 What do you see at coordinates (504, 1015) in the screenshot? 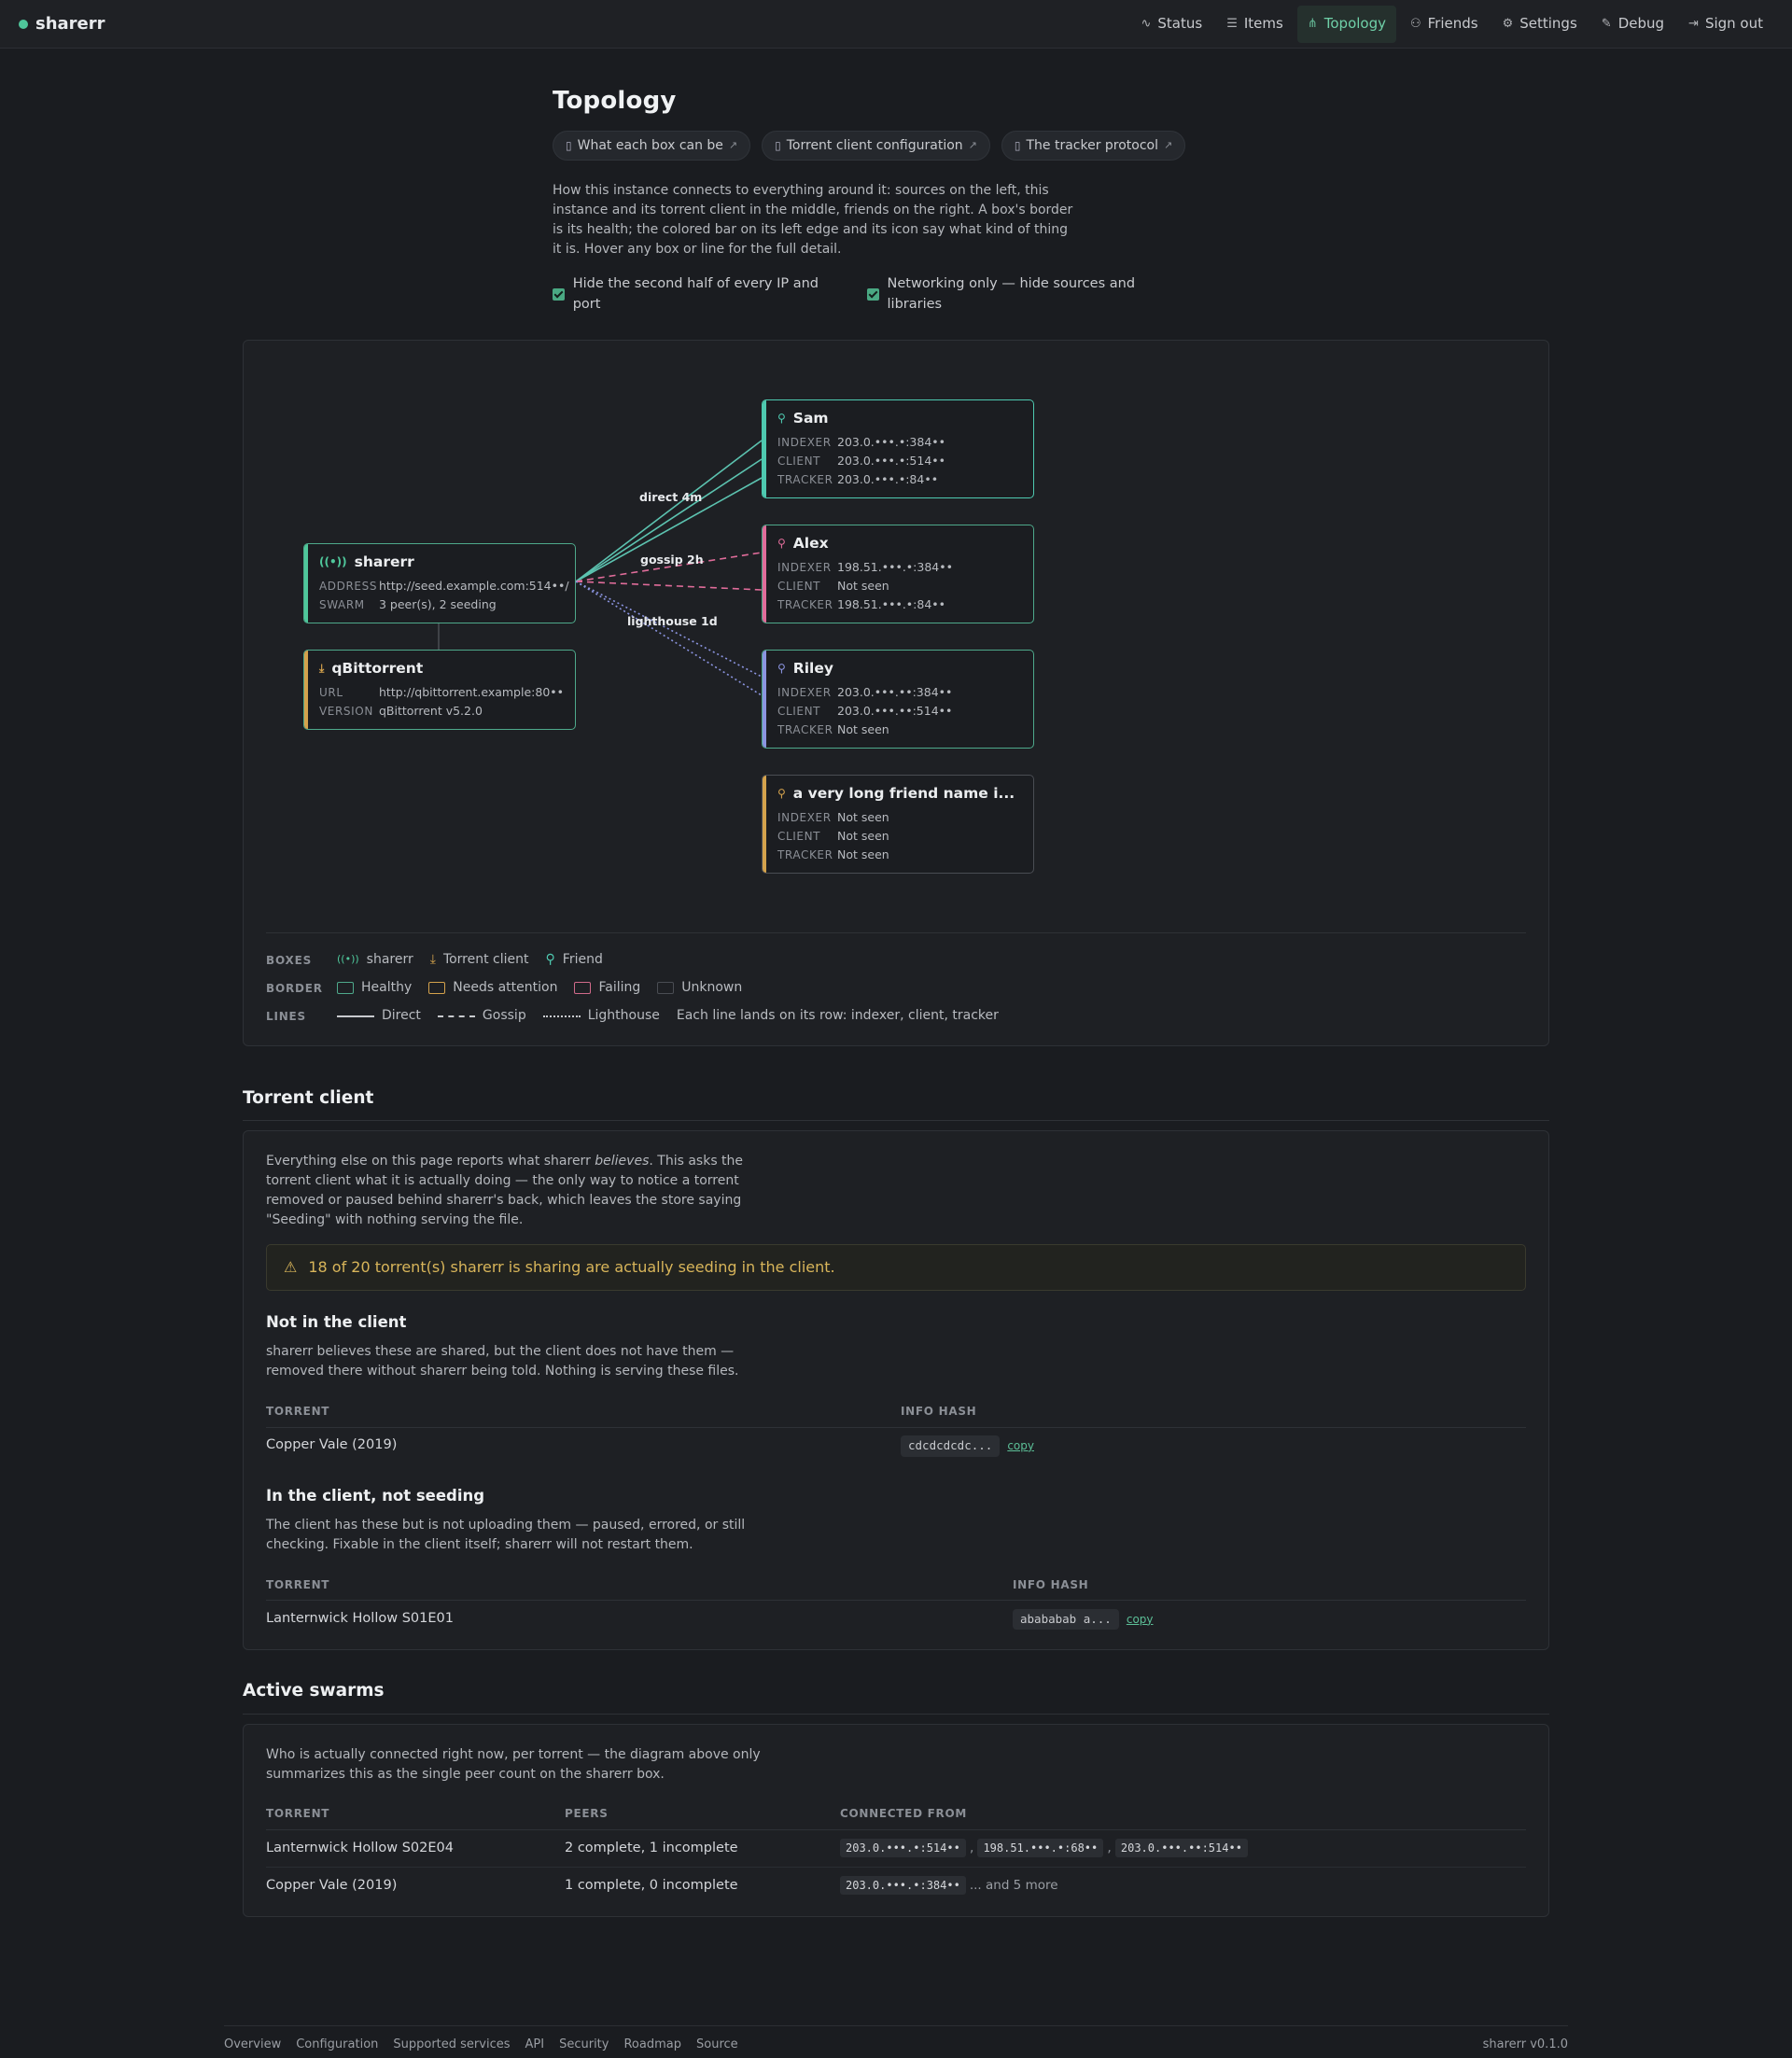
I see `legend-label: Gossip` at bounding box center [504, 1015].